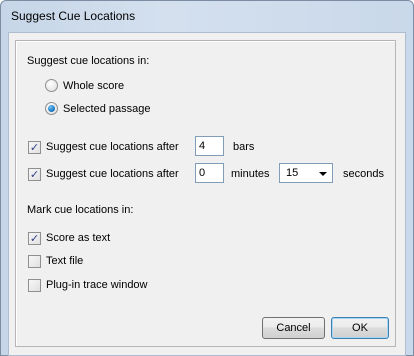 This screenshot has width=414, height=356. Describe the element at coordinates (78, 238) in the screenshot. I see `checkbox-label: Score as text` at that location.